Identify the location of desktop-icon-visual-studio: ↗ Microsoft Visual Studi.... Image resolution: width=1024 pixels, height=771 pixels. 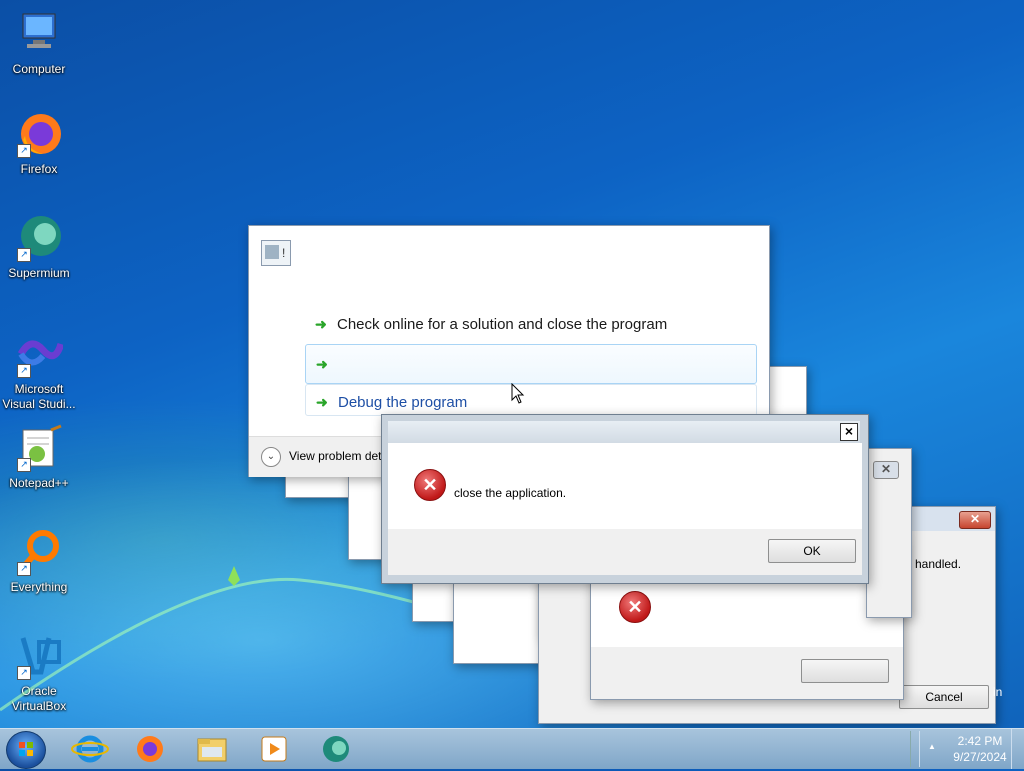
(39, 371).